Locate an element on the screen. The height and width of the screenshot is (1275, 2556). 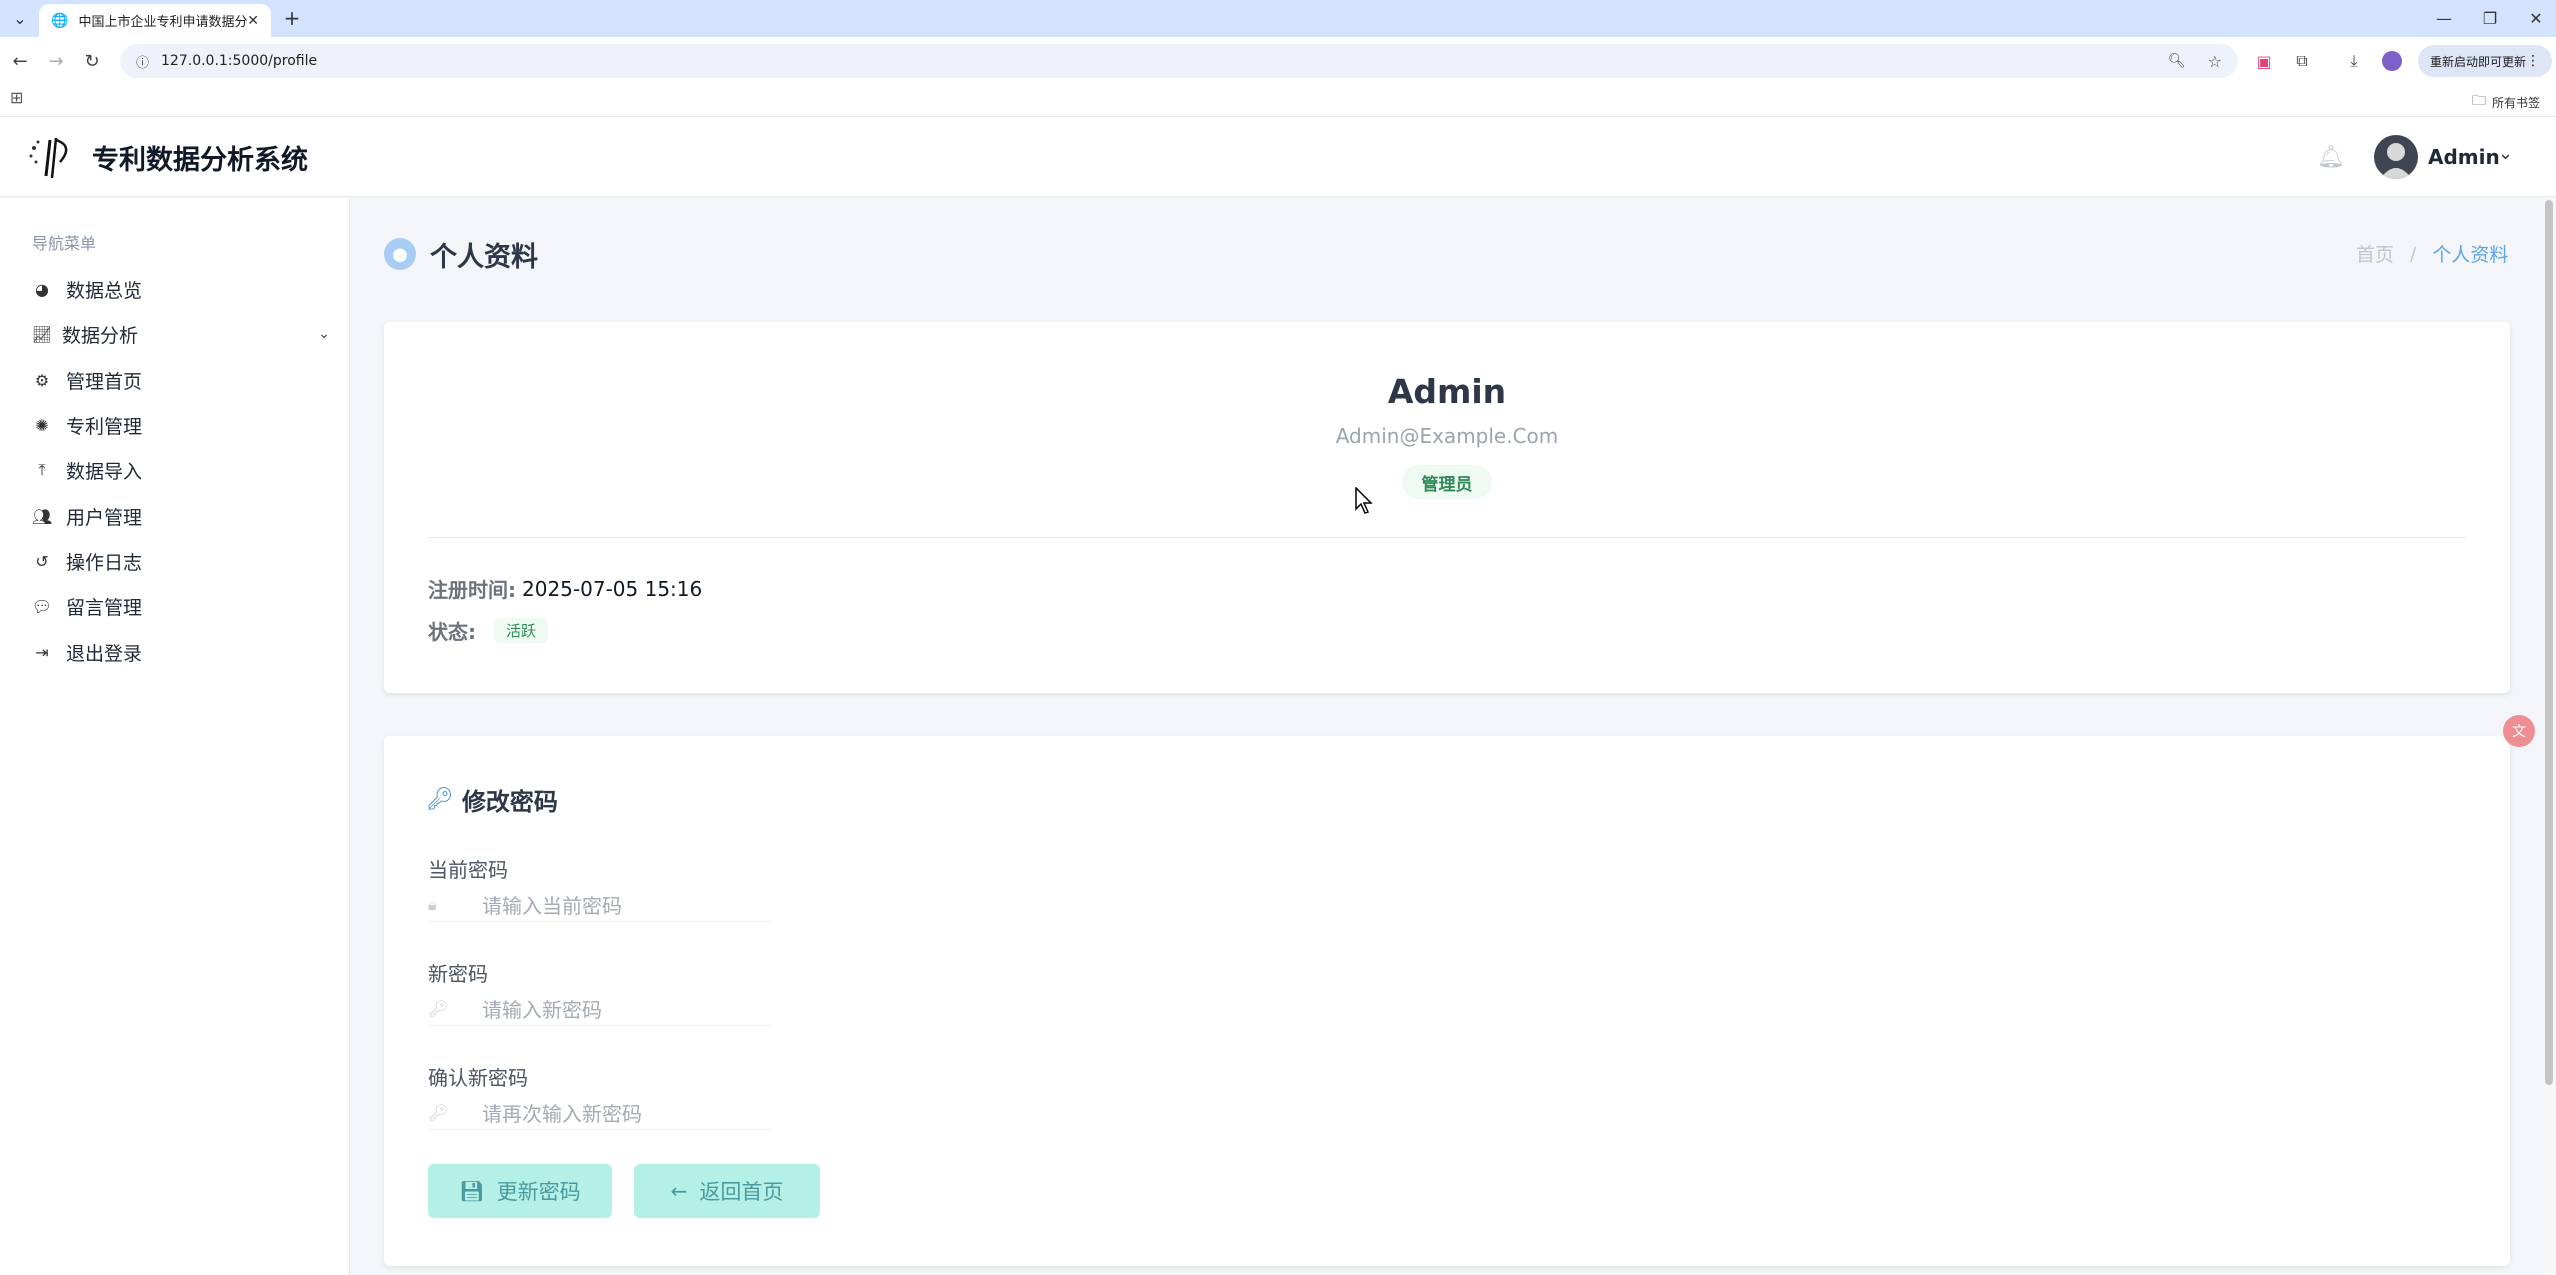
more-menu-icon: ⋮ is located at coordinates (2533, 61).